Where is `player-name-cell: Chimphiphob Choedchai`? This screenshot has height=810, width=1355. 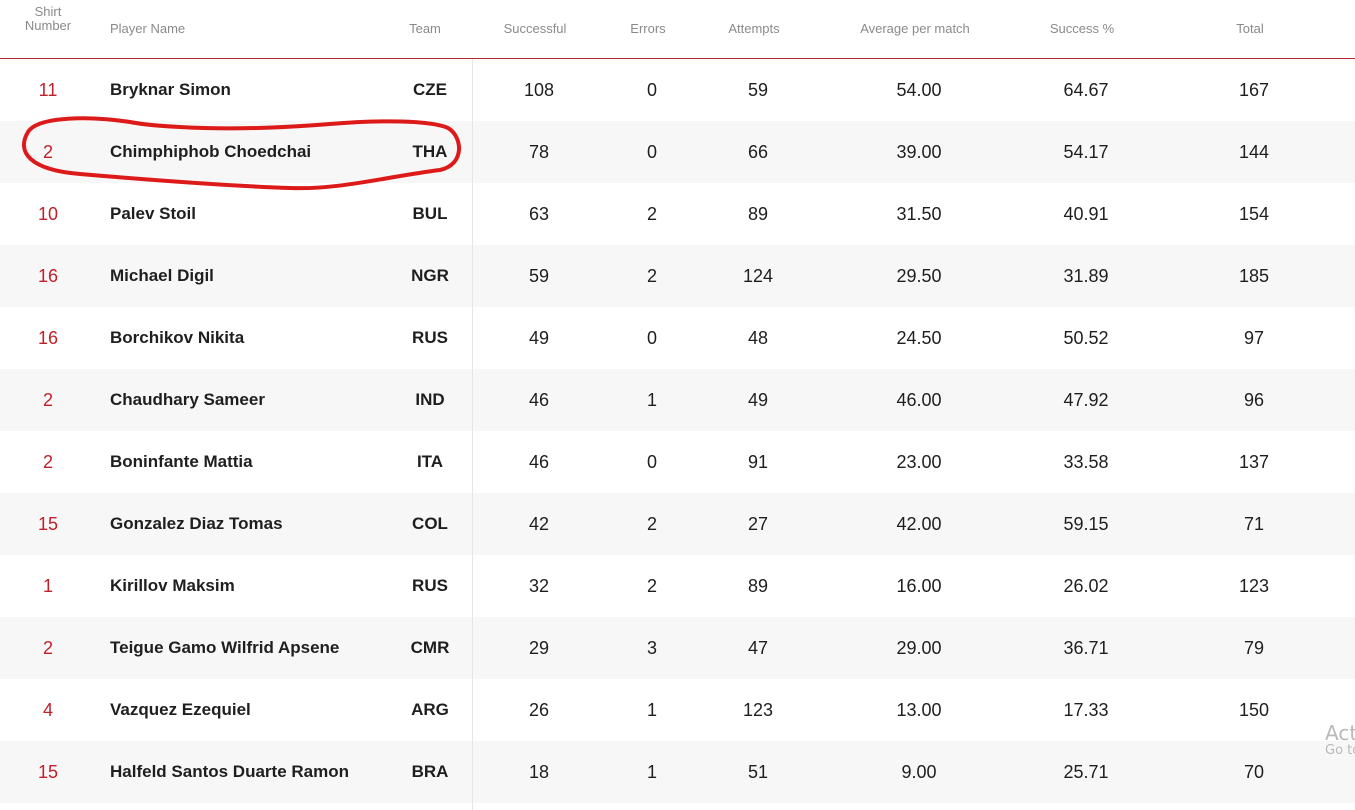 player-name-cell: Chimphiphob Choedchai is located at coordinates (211, 151).